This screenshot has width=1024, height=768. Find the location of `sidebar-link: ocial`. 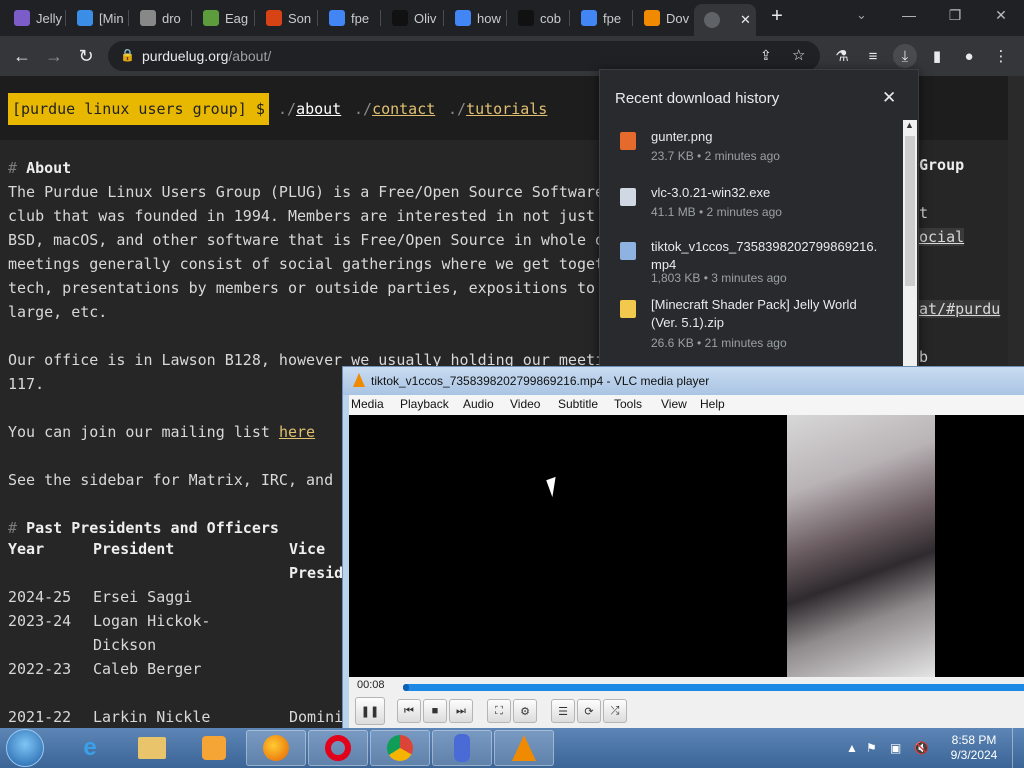

sidebar-link: ocial is located at coordinates (942, 237).